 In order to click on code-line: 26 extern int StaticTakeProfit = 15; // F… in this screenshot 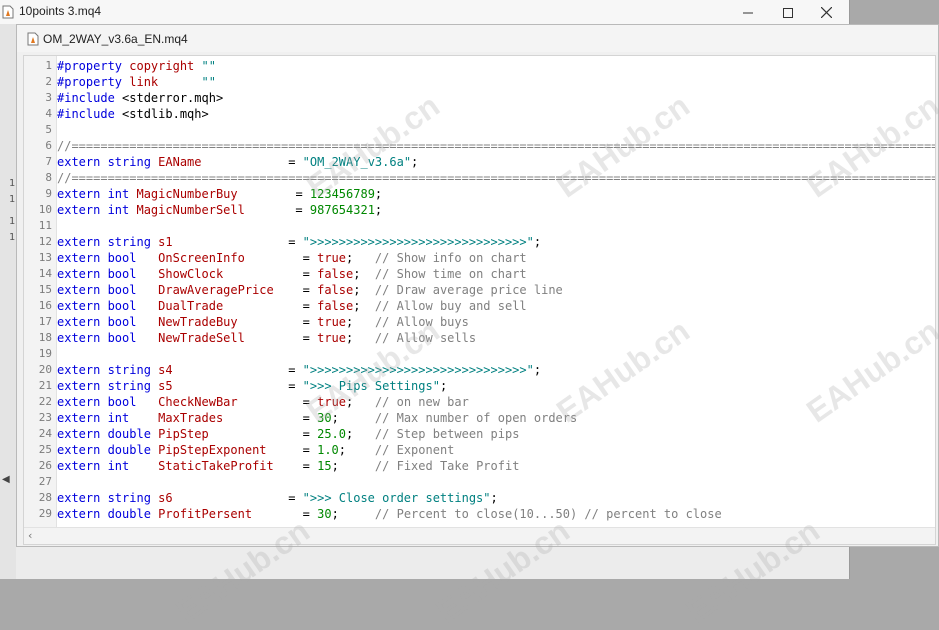, I will do `click(479, 466)`.